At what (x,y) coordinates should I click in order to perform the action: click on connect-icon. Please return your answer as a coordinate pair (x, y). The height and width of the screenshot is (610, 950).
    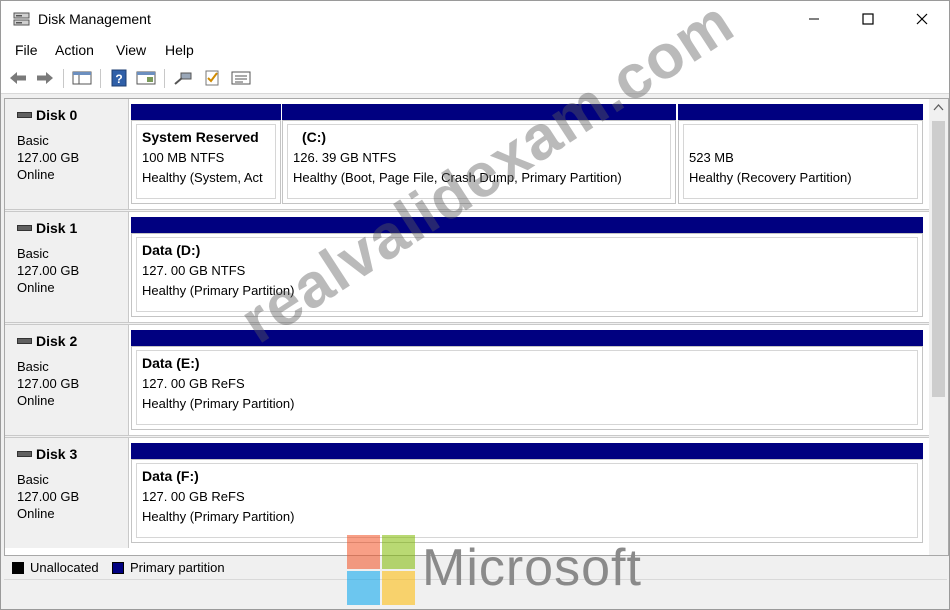
    Looking at the image, I should click on (183, 78).